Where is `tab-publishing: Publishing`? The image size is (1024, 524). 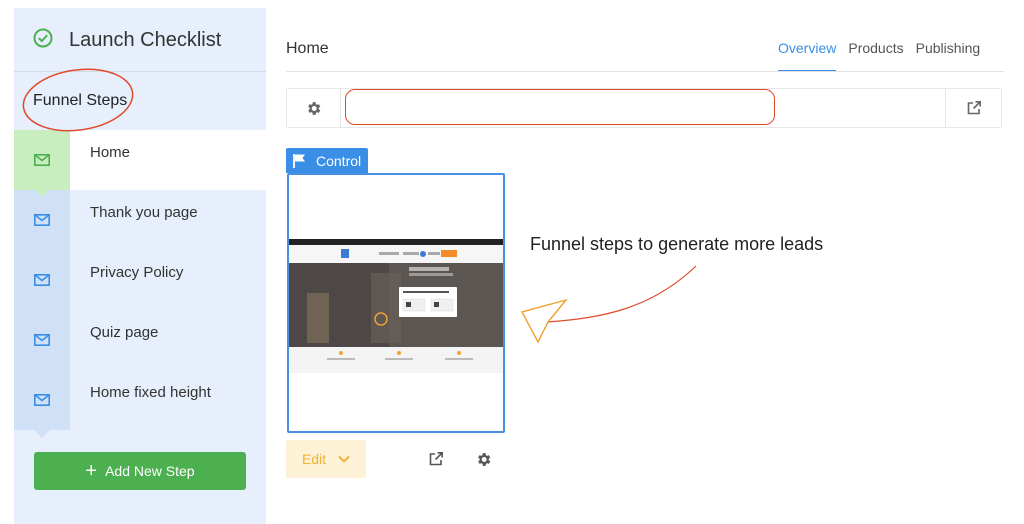 tab-publishing: Publishing is located at coordinates (948, 56).